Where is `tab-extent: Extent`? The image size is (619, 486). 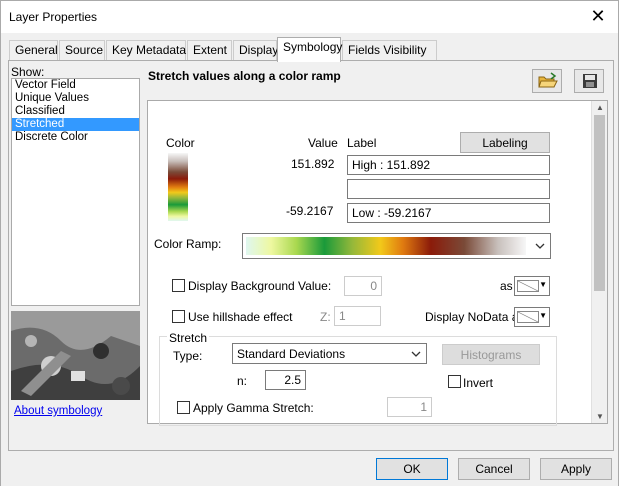
tab-extent: Extent is located at coordinates (209, 50).